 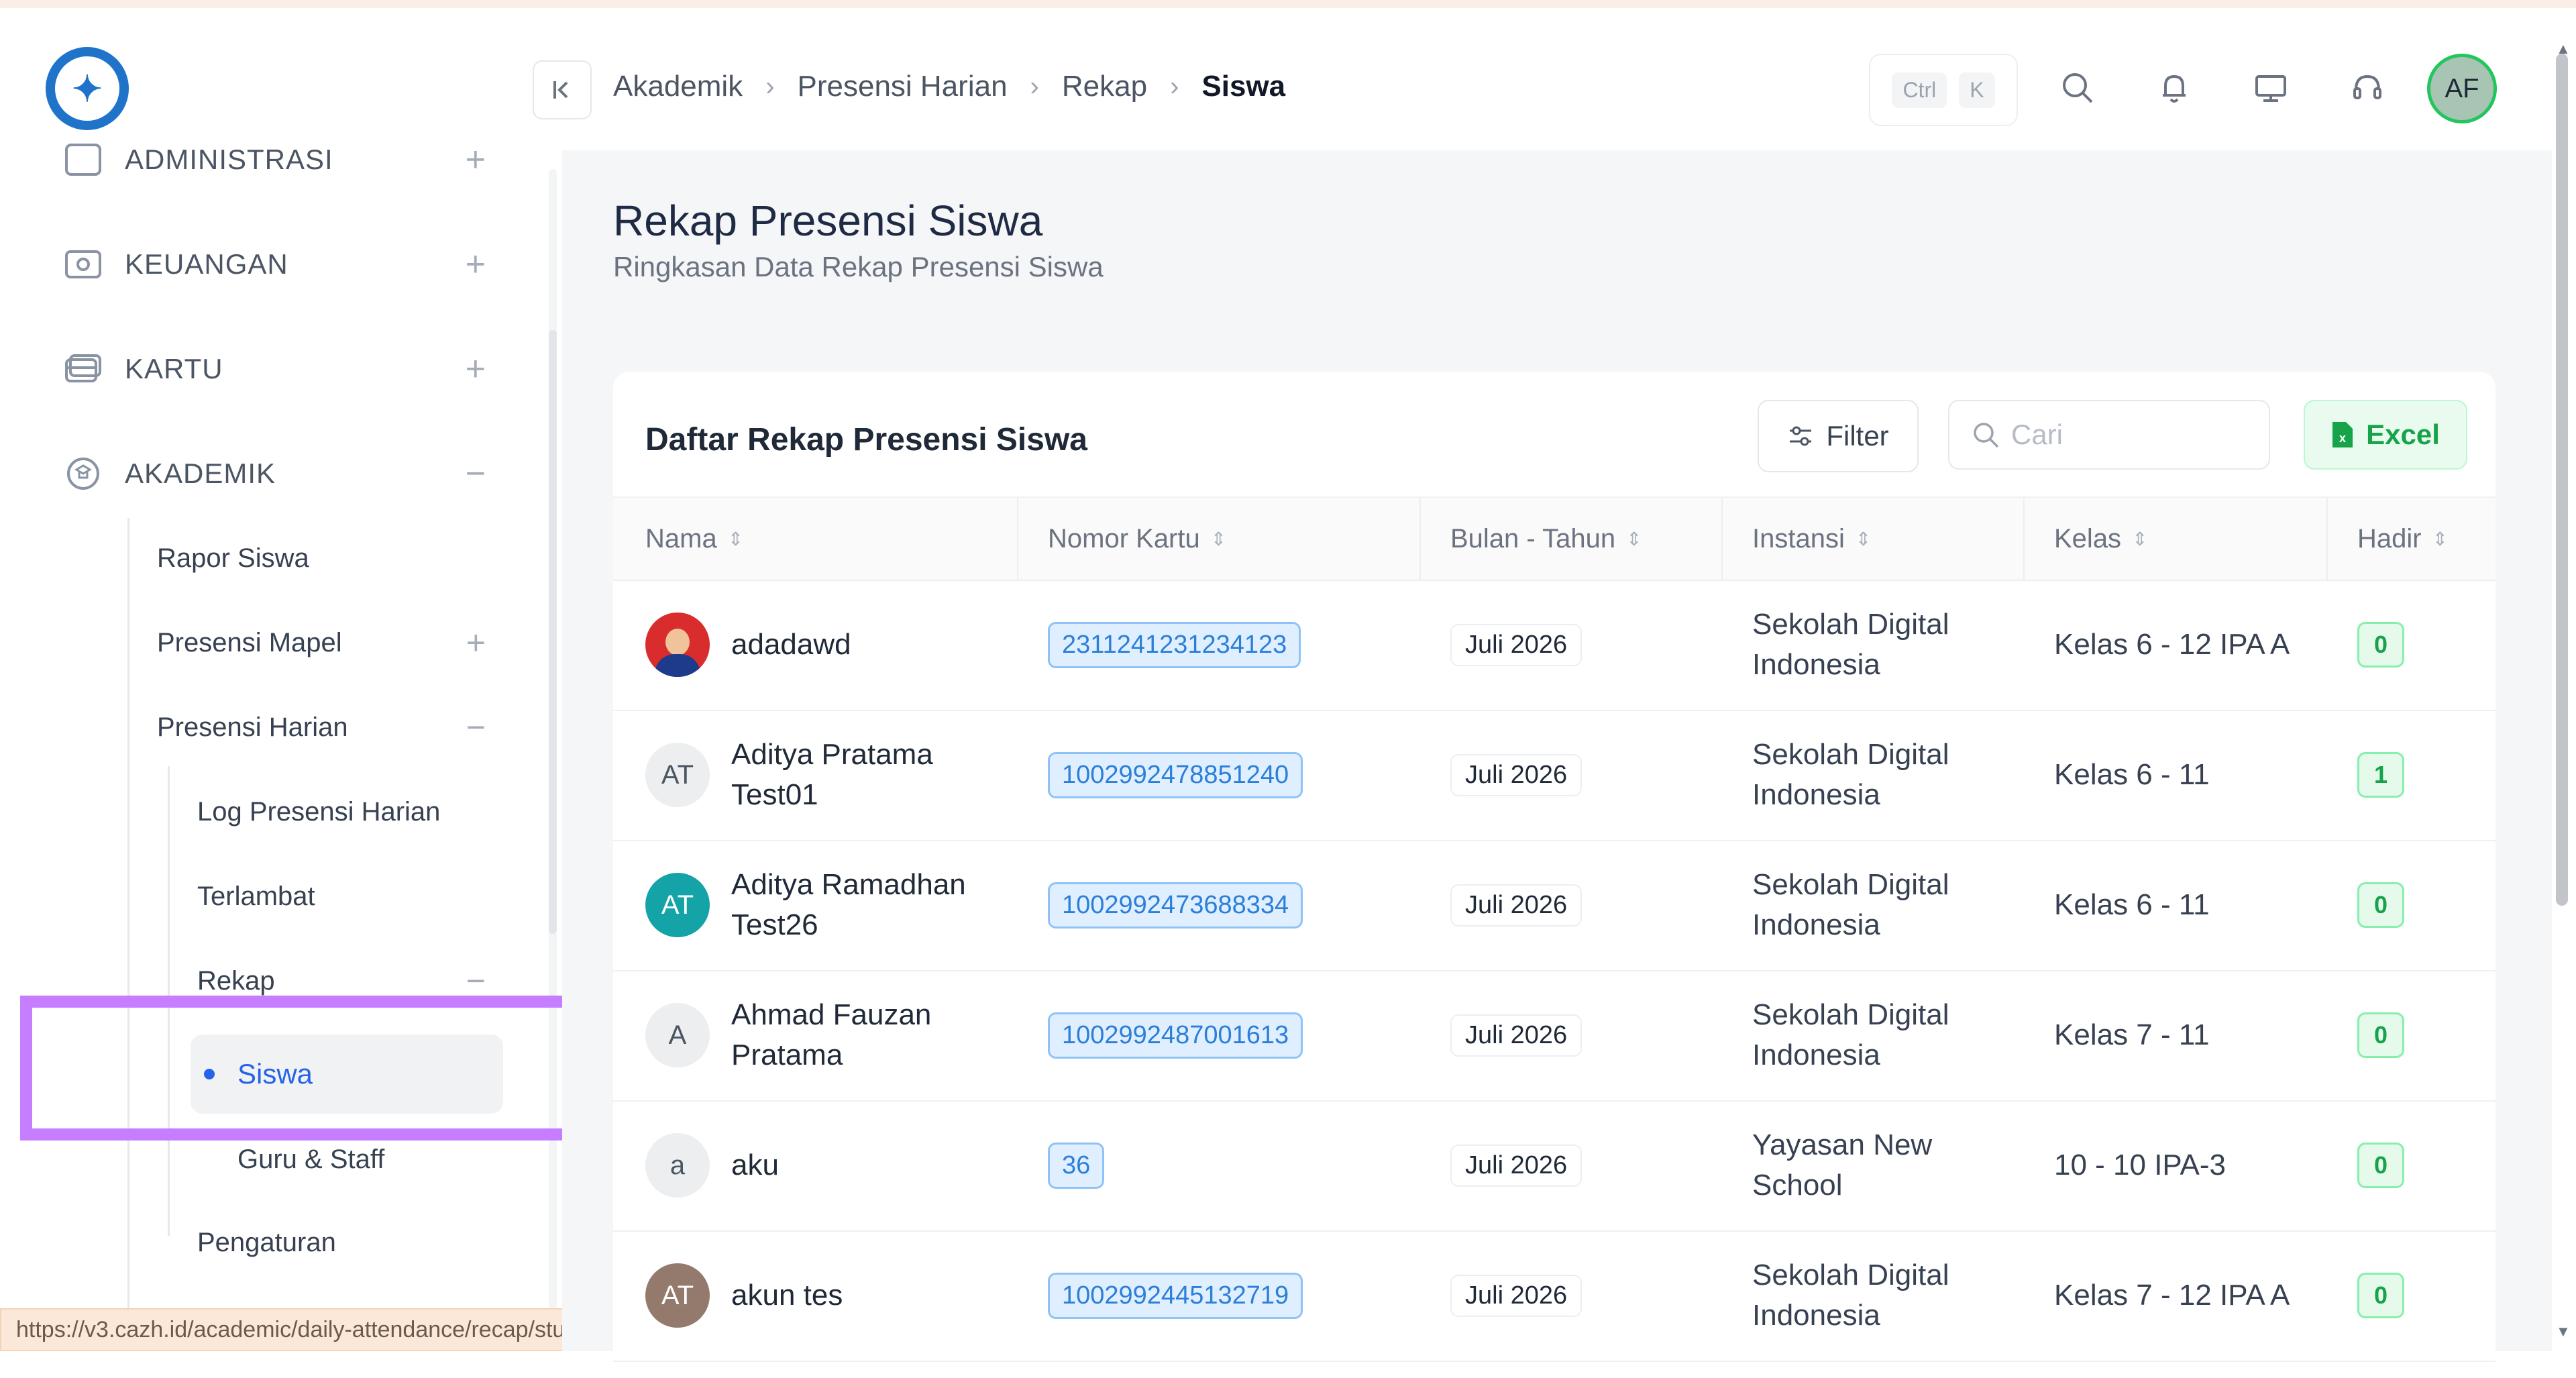 What do you see at coordinates (2101, 539) in the screenshot?
I see `column-header-kelas: Kelas ⇕` at bounding box center [2101, 539].